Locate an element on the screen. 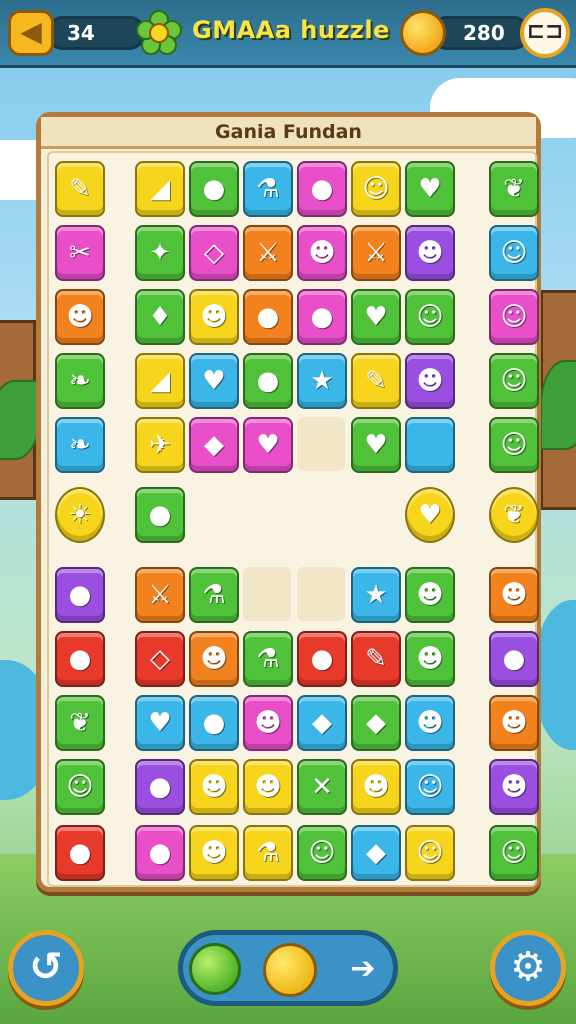  tile: ✕ is located at coordinates (322, 787).